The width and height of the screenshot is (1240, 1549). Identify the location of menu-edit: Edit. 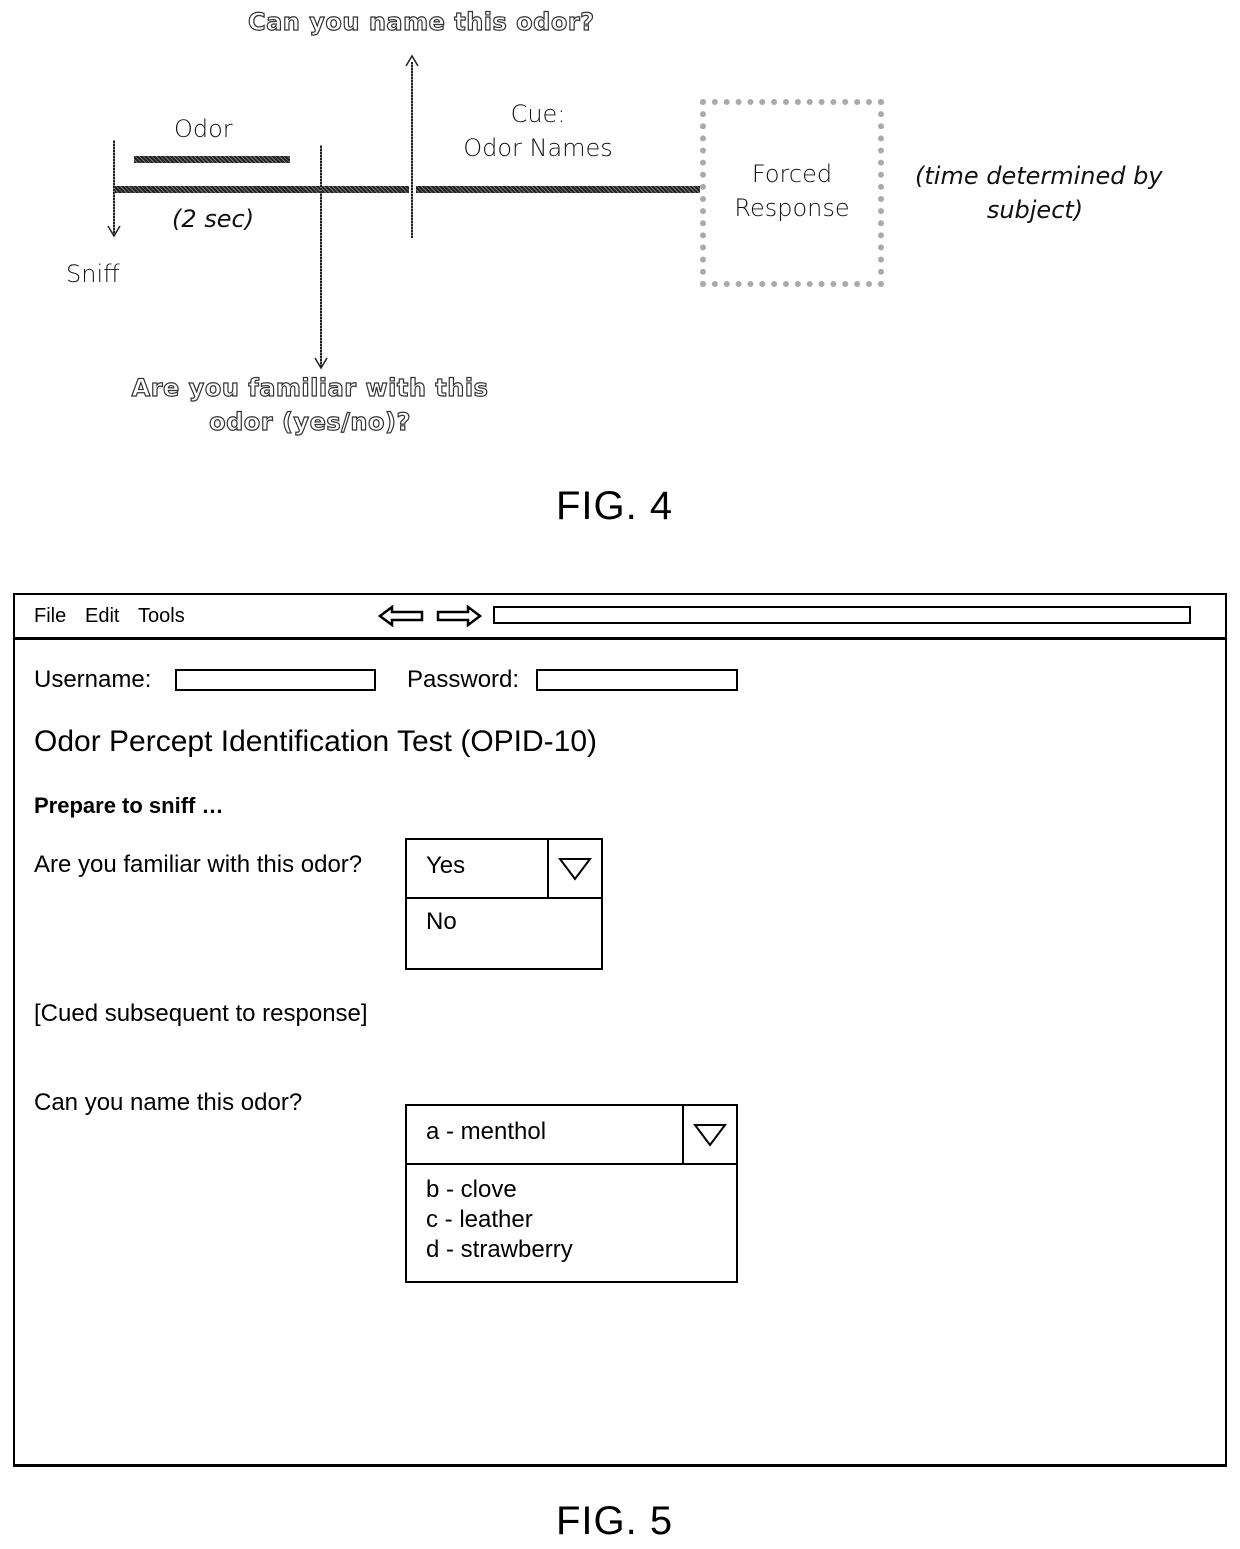
(102, 616).